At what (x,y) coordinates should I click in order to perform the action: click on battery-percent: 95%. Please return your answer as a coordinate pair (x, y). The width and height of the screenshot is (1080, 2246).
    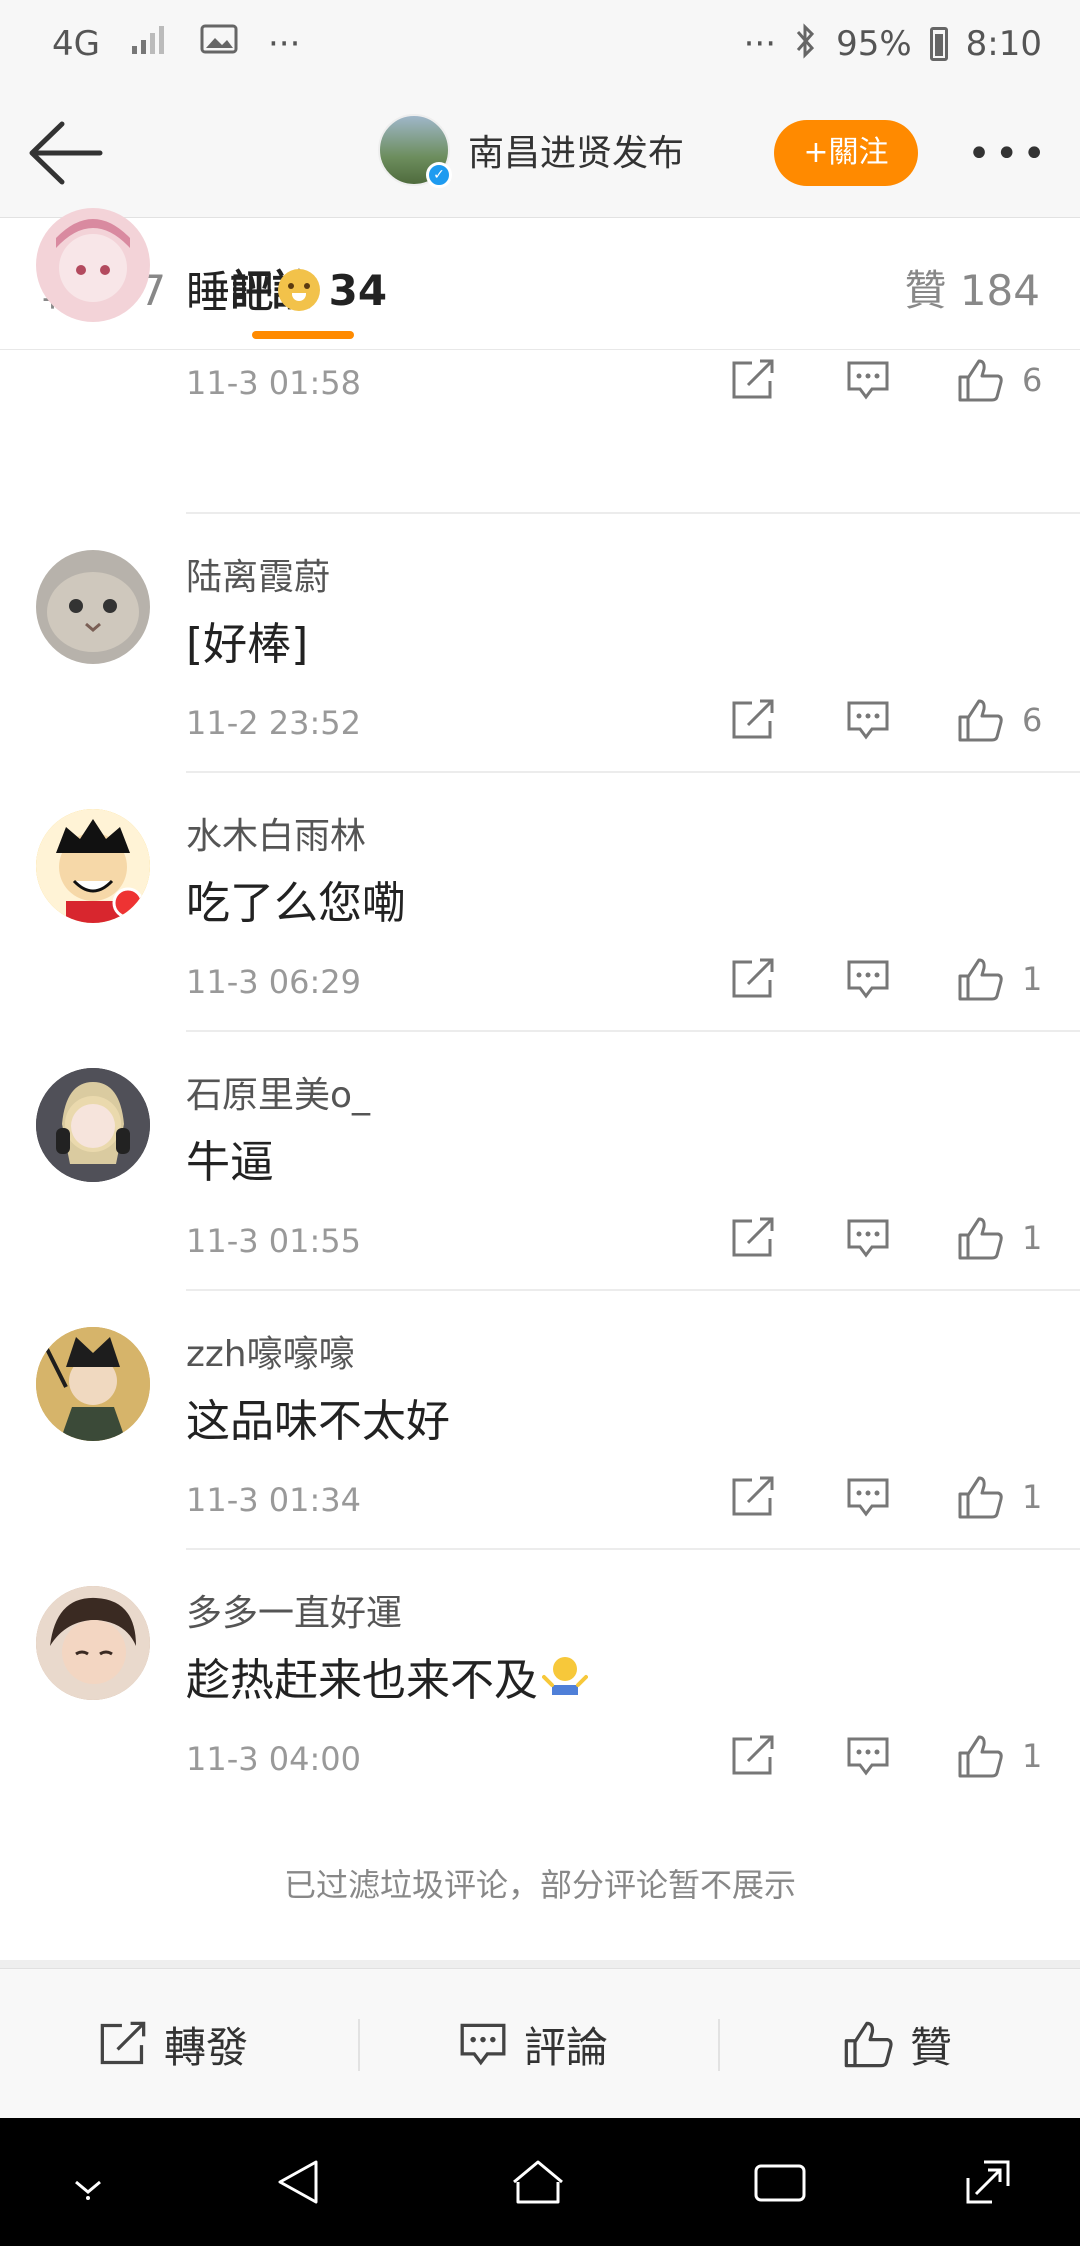
    Looking at the image, I should click on (874, 44).